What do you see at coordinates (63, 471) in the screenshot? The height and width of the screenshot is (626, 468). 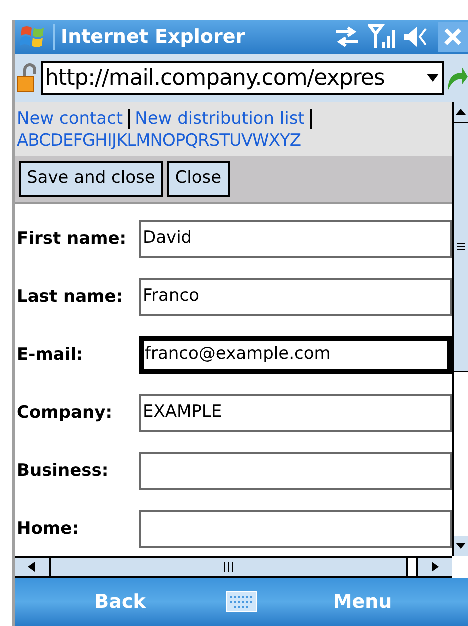 I see `field-label: Business:` at bounding box center [63, 471].